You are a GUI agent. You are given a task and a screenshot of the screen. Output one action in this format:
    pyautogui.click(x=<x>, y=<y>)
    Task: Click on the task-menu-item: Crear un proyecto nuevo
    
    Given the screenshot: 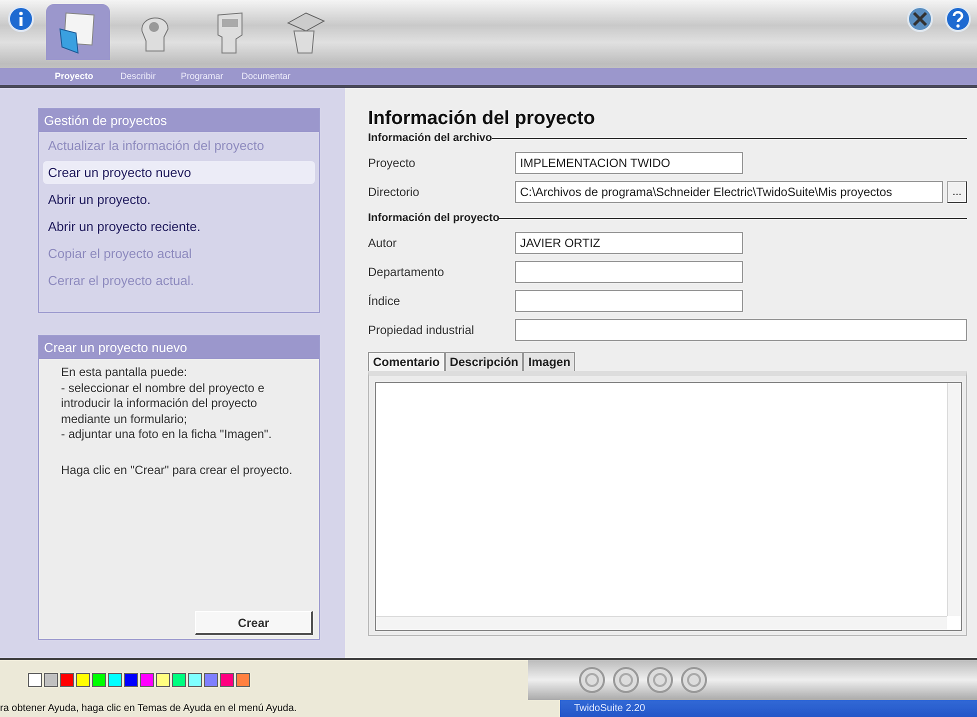 What is the action you would take?
    pyautogui.click(x=179, y=172)
    